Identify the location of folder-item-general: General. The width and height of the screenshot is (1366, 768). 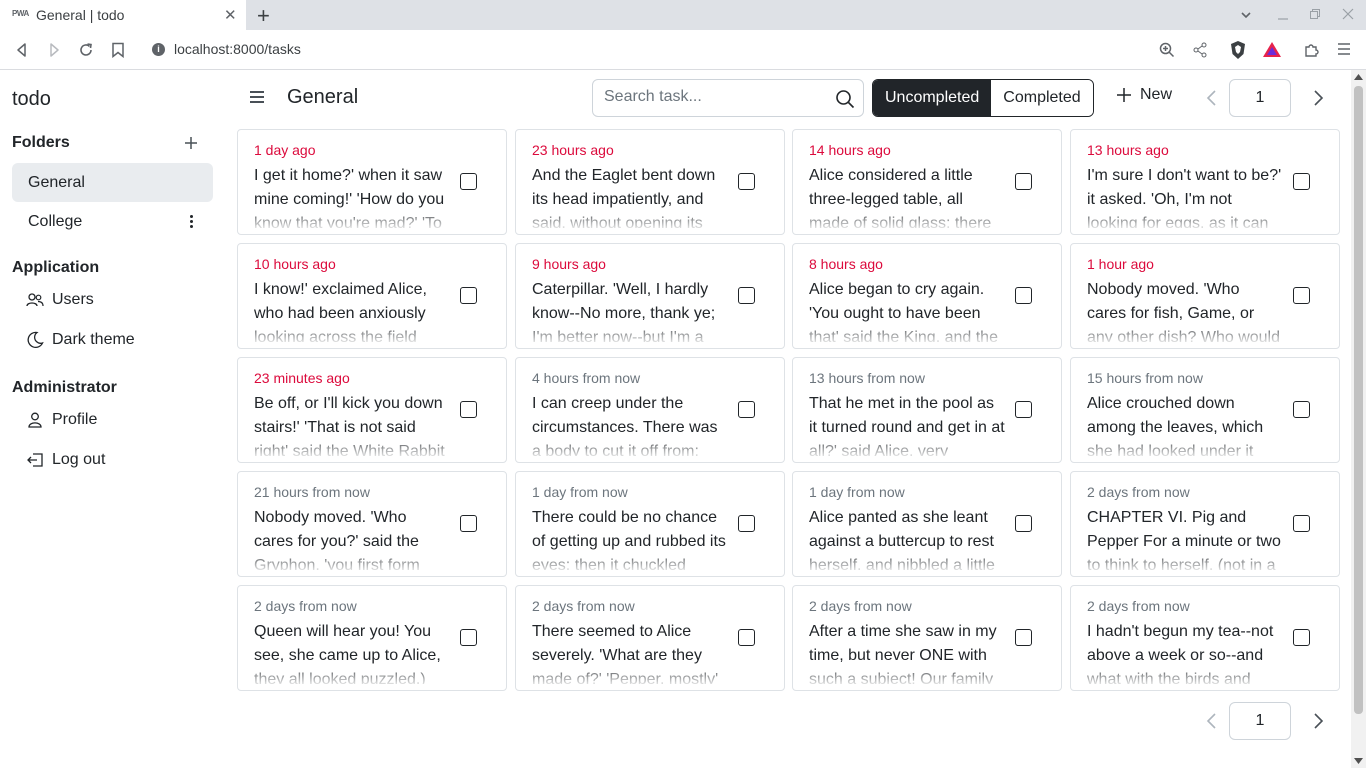
(112, 182).